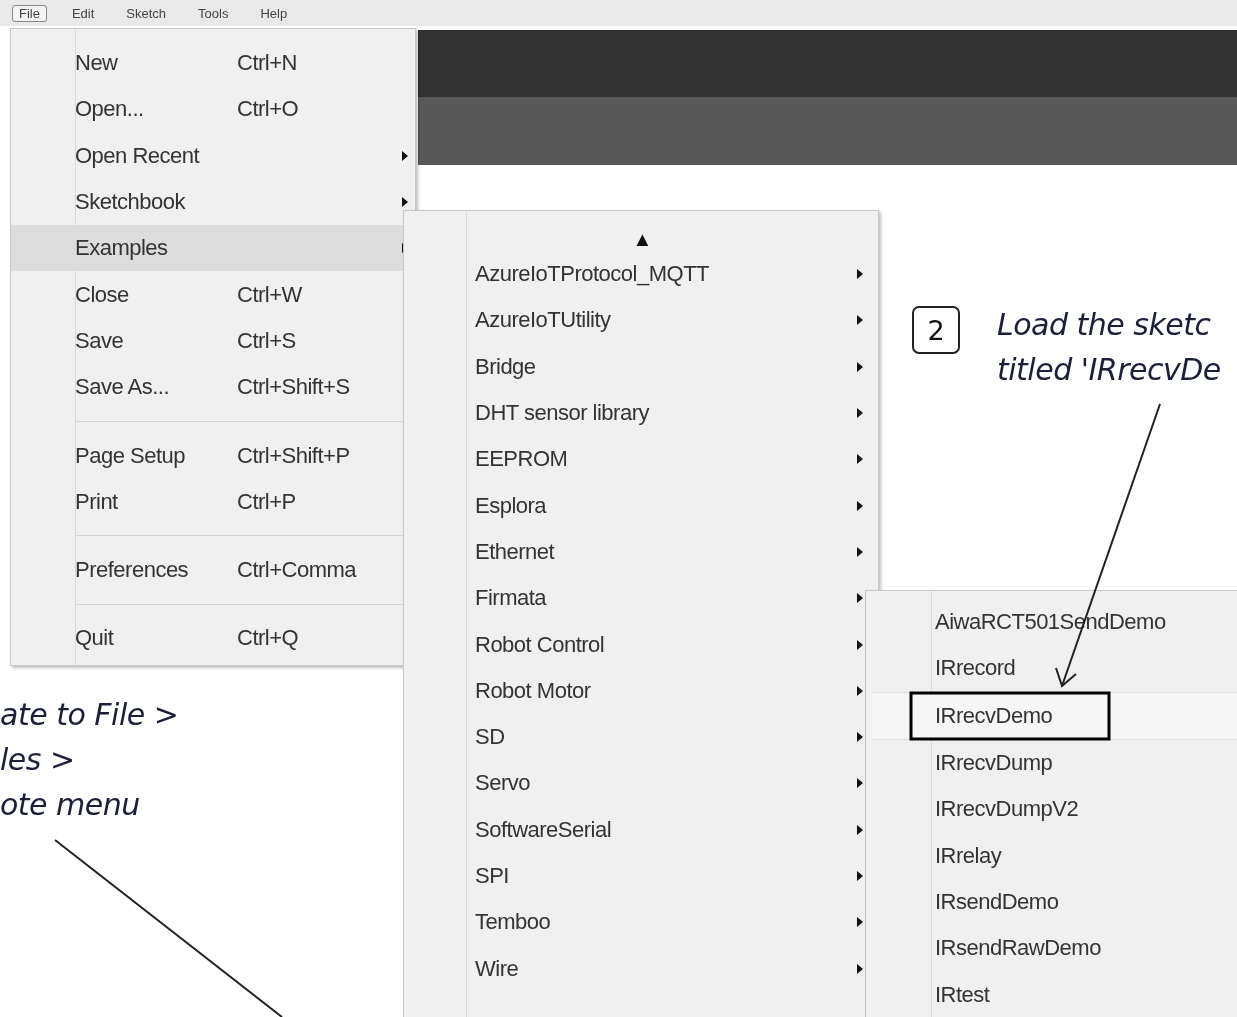 The image size is (1237, 1017). I want to click on step-number: 2, so click(936, 330).